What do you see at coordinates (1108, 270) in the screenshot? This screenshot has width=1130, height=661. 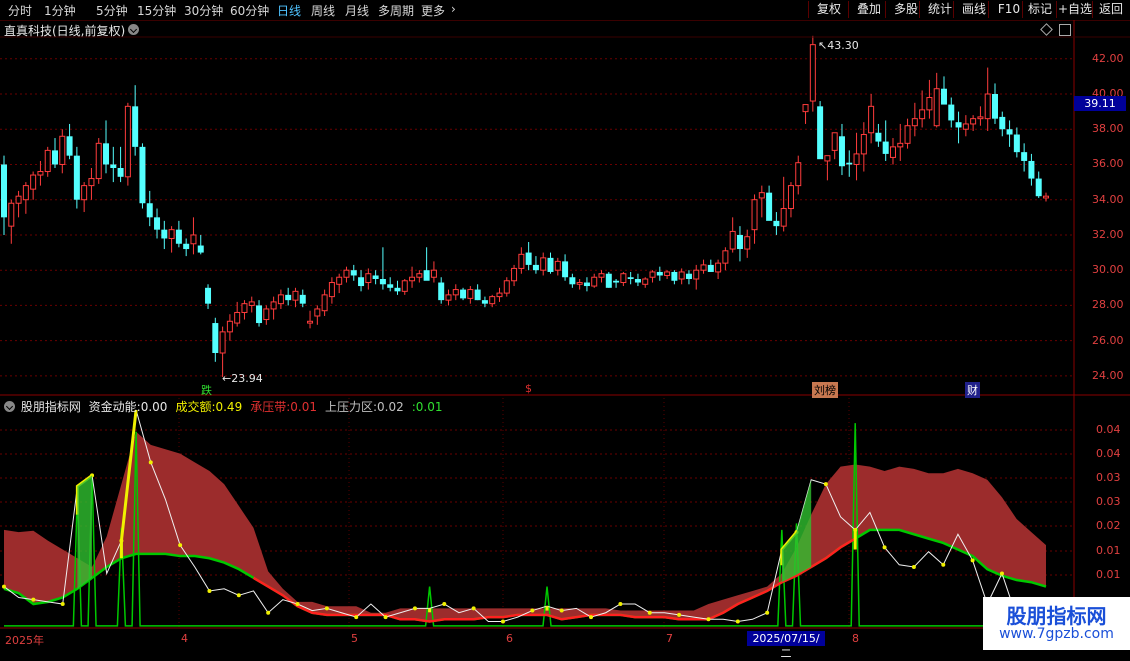 I see `price-tick-label: 30.00` at bounding box center [1108, 270].